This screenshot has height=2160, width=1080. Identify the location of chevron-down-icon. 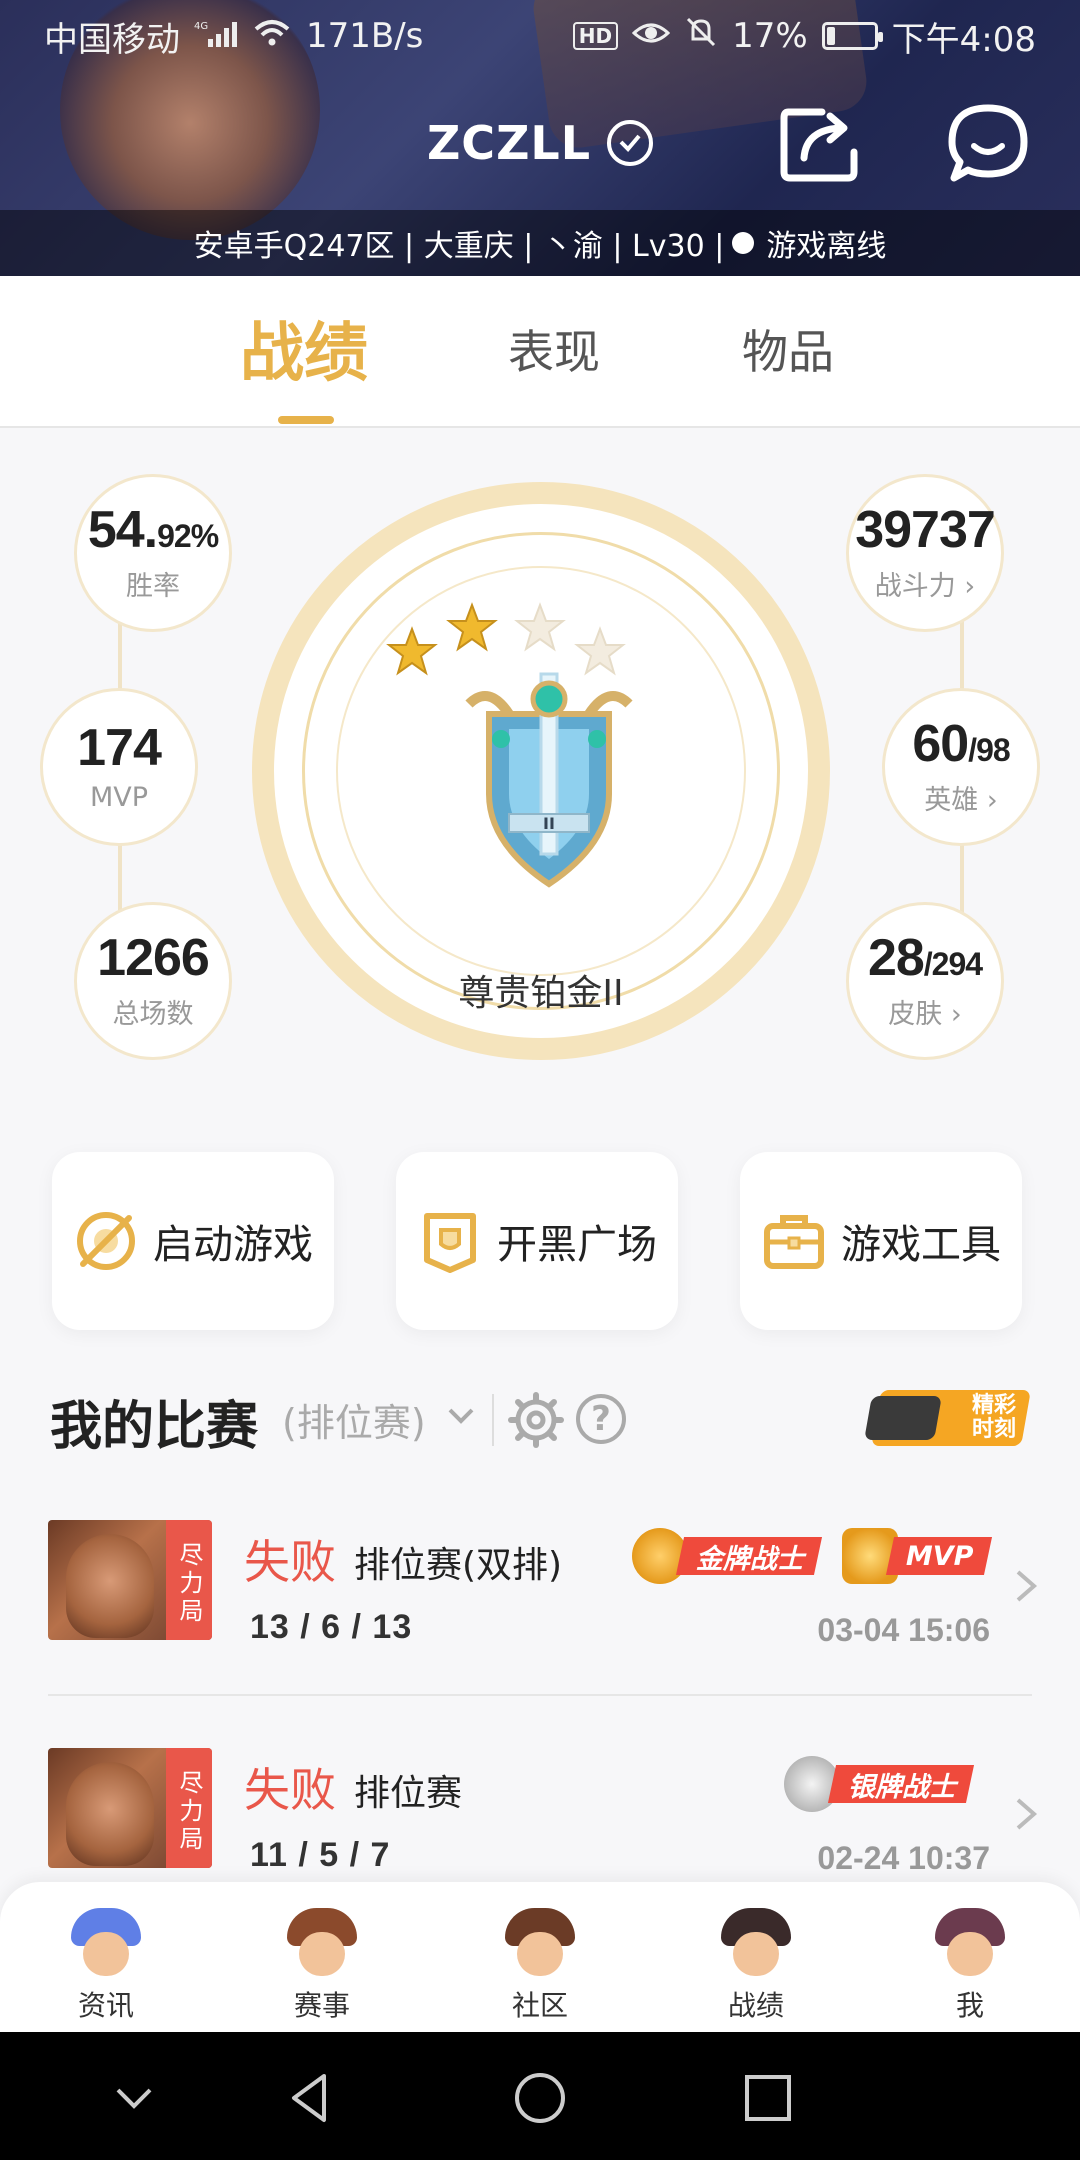
(461, 1415).